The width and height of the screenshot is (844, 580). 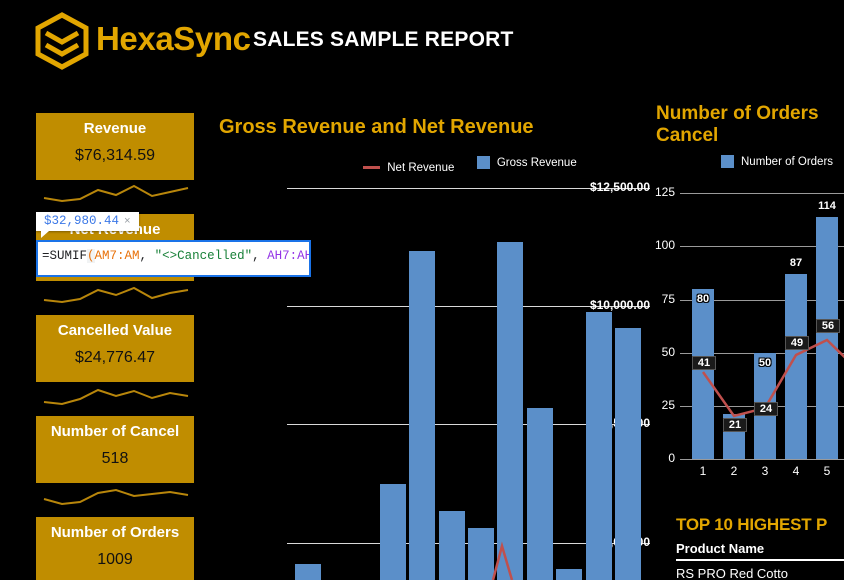 What do you see at coordinates (62, 41) in the screenshot?
I see `hexagon-layers-logo-icon` at bounding box center [62, 41].